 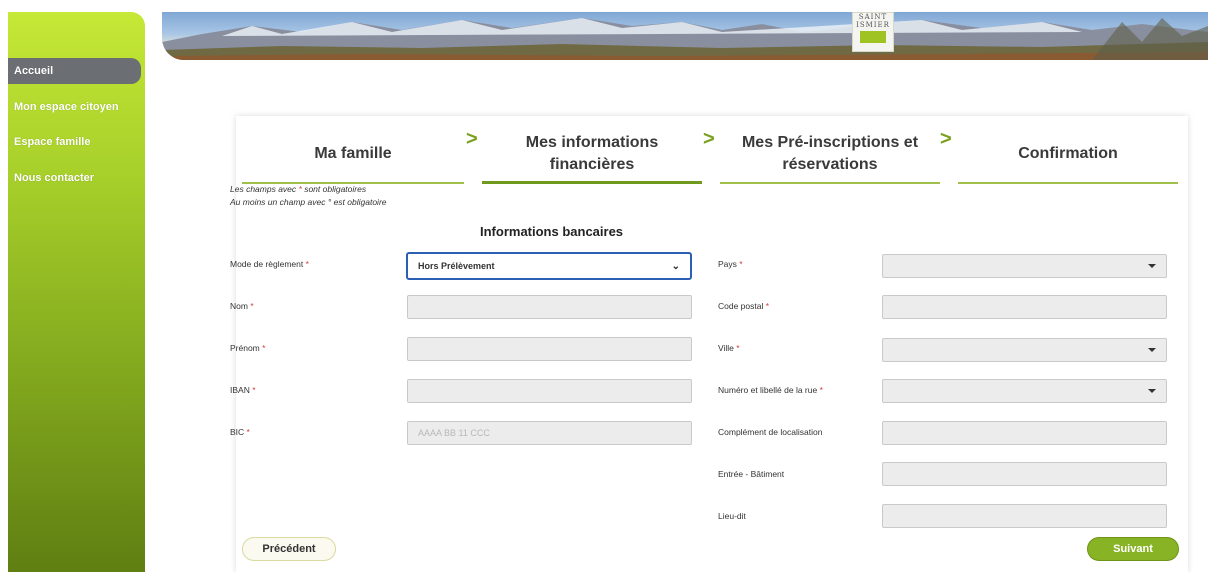 I want to click on sidebar-item-mon-espace-citoyen: Mon espace citoyen, so click(x=74, y=107).